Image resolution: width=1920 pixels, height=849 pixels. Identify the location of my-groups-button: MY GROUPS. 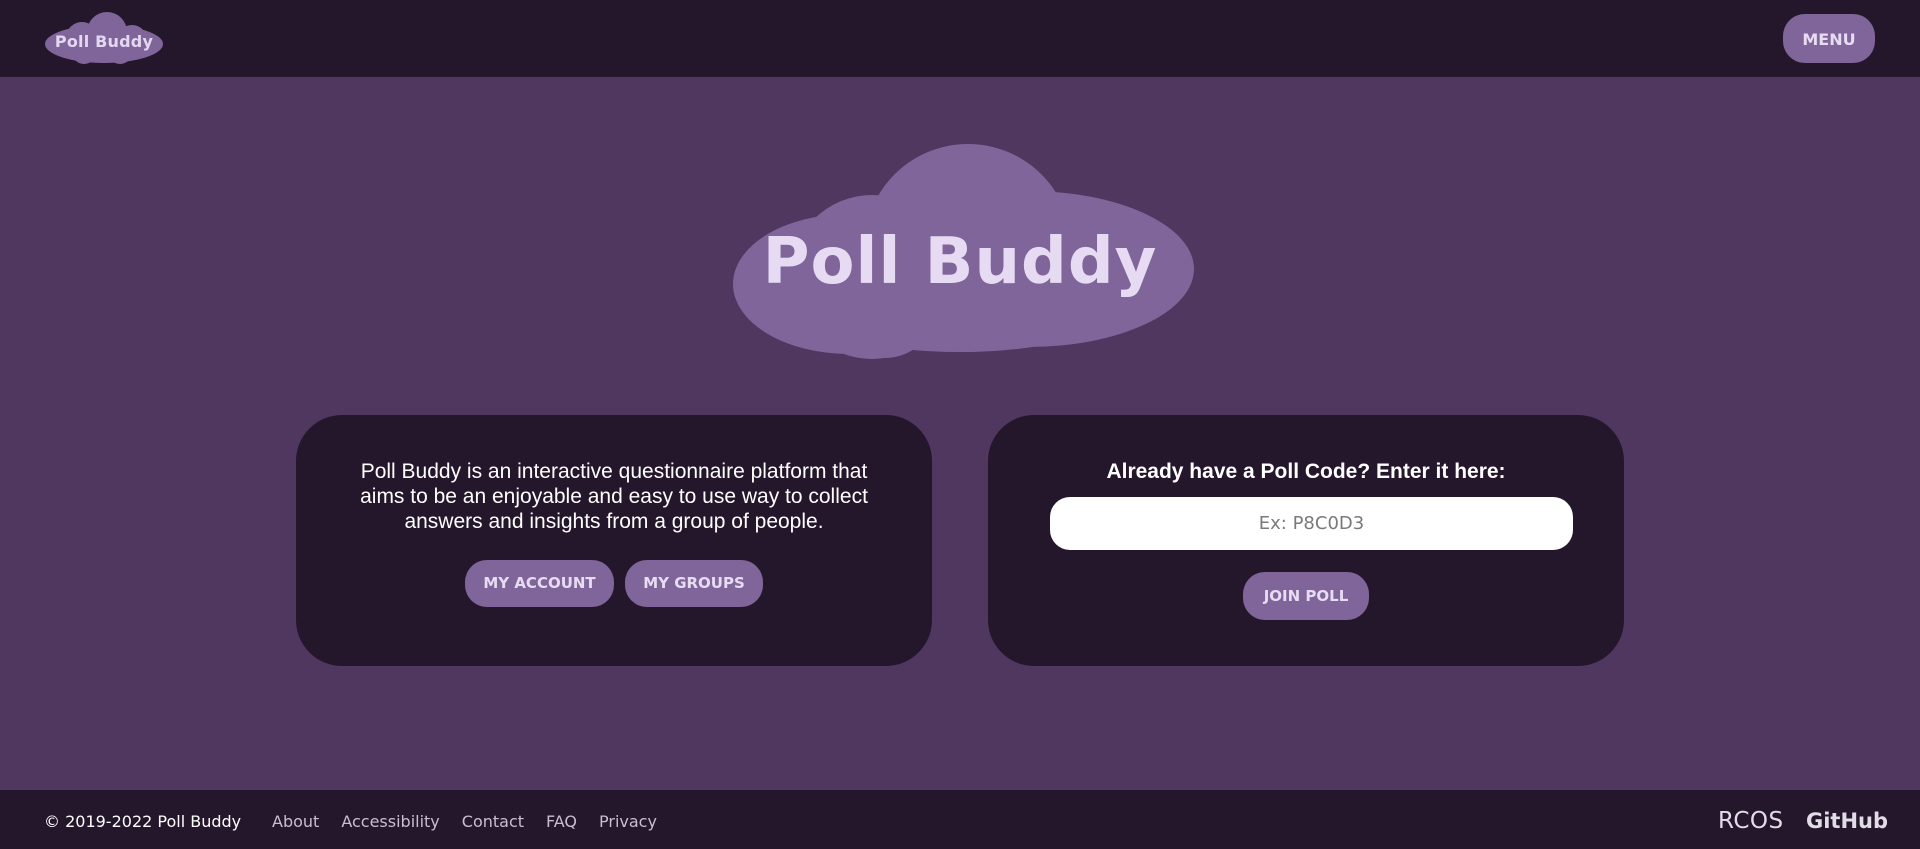
(694, 583).